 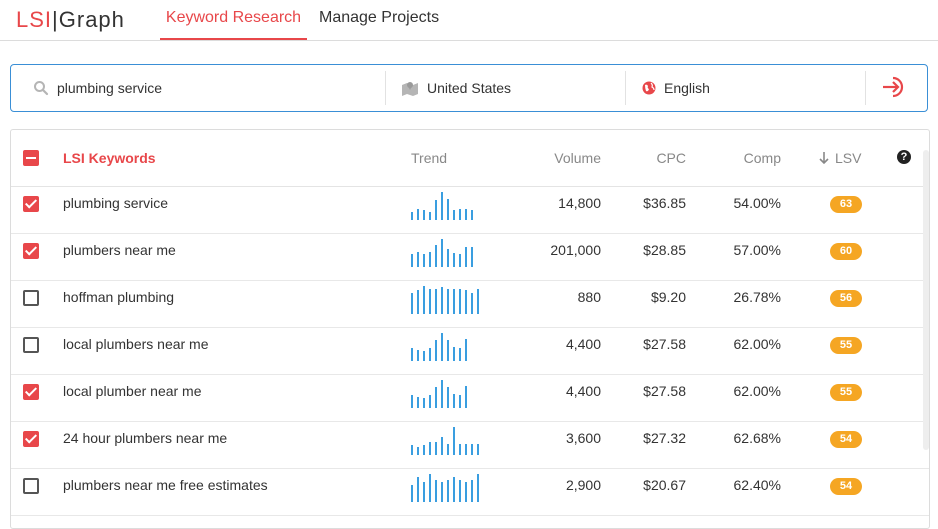 What do you see at coordinates (233, 20) in the screenshot?
I see `tab-keyword-research: Keyword Research` at bounding box center [233, 20].